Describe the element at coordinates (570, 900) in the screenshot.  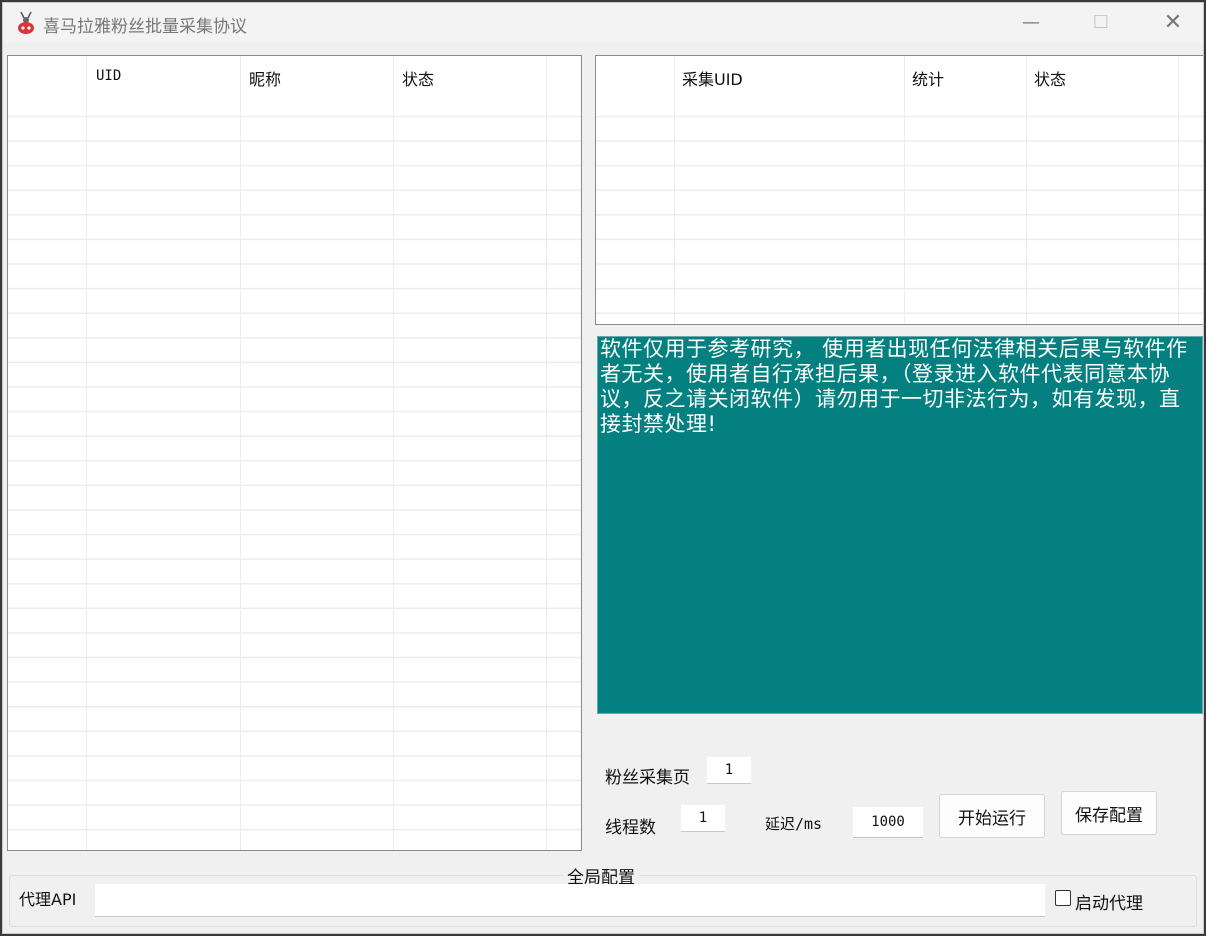
I see `proxy-api-input` at that location.